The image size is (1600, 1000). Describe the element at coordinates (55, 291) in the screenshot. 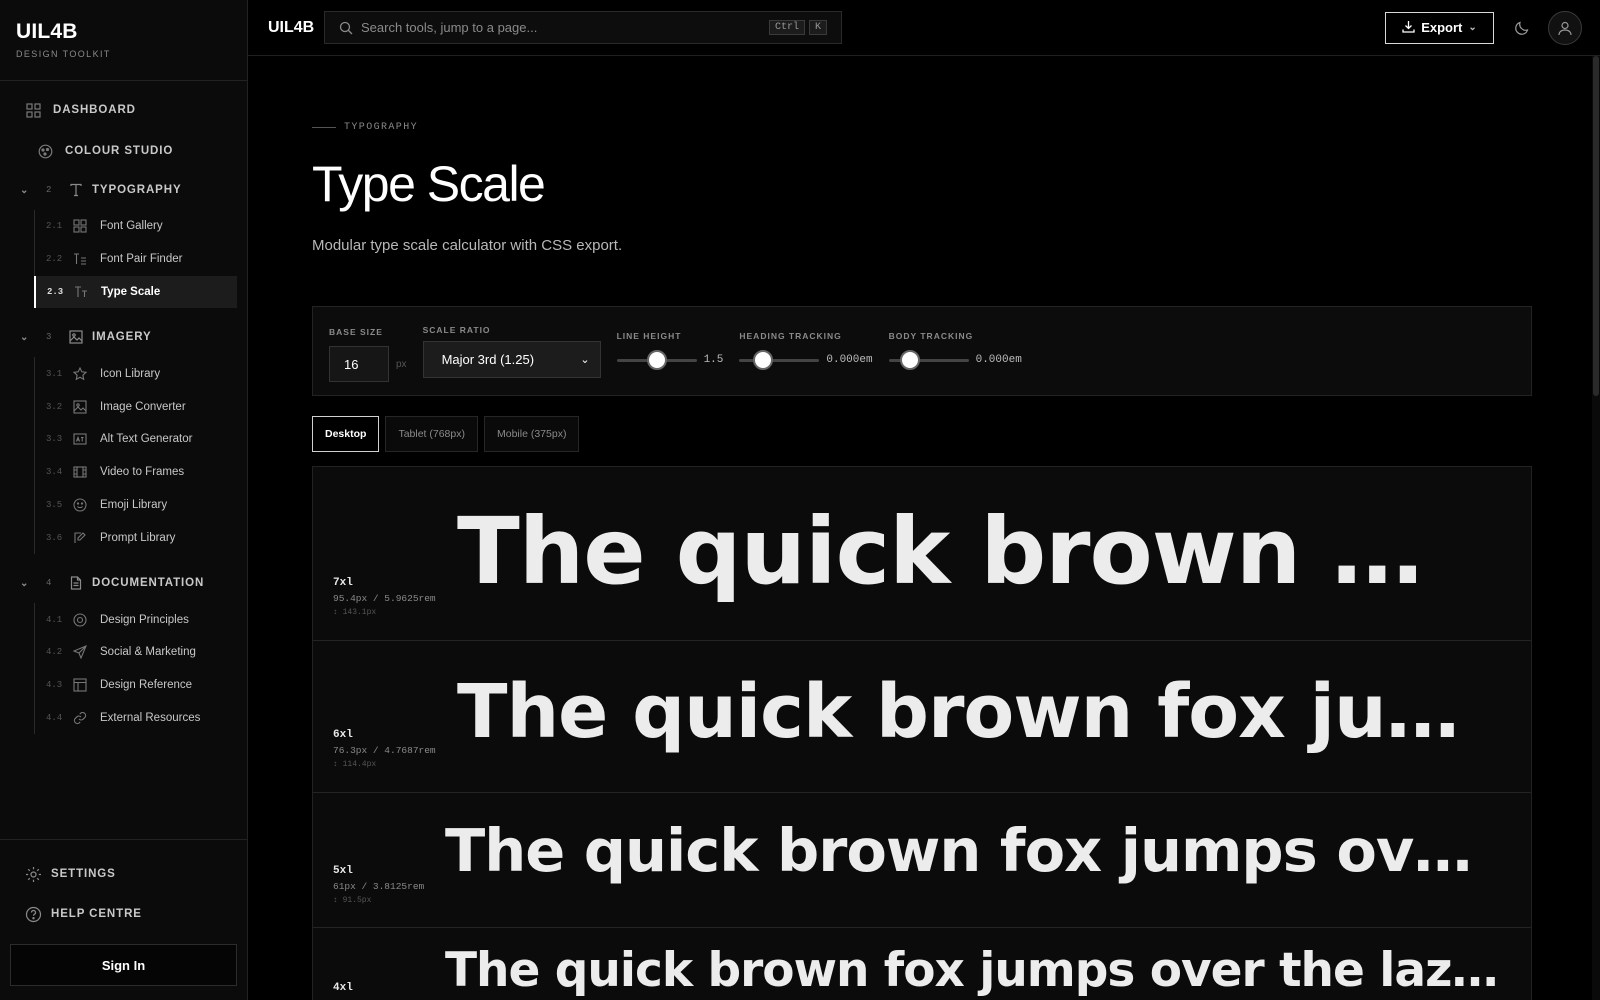

I see `item-number: 2.3` at that location.